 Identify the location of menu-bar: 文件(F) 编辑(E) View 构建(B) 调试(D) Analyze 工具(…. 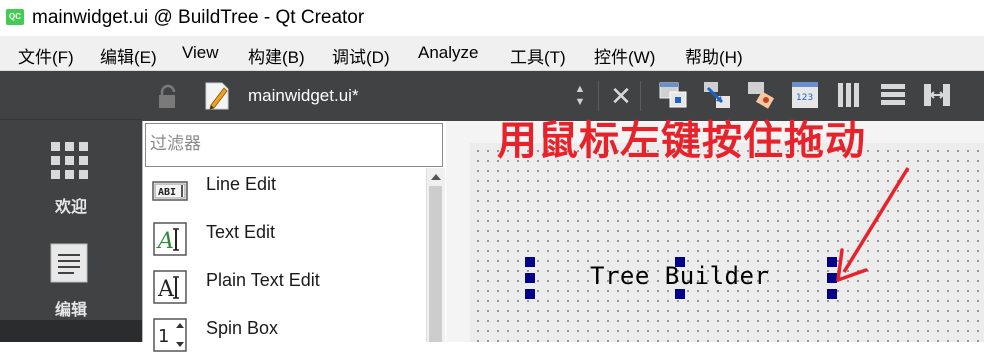
(492, 53).